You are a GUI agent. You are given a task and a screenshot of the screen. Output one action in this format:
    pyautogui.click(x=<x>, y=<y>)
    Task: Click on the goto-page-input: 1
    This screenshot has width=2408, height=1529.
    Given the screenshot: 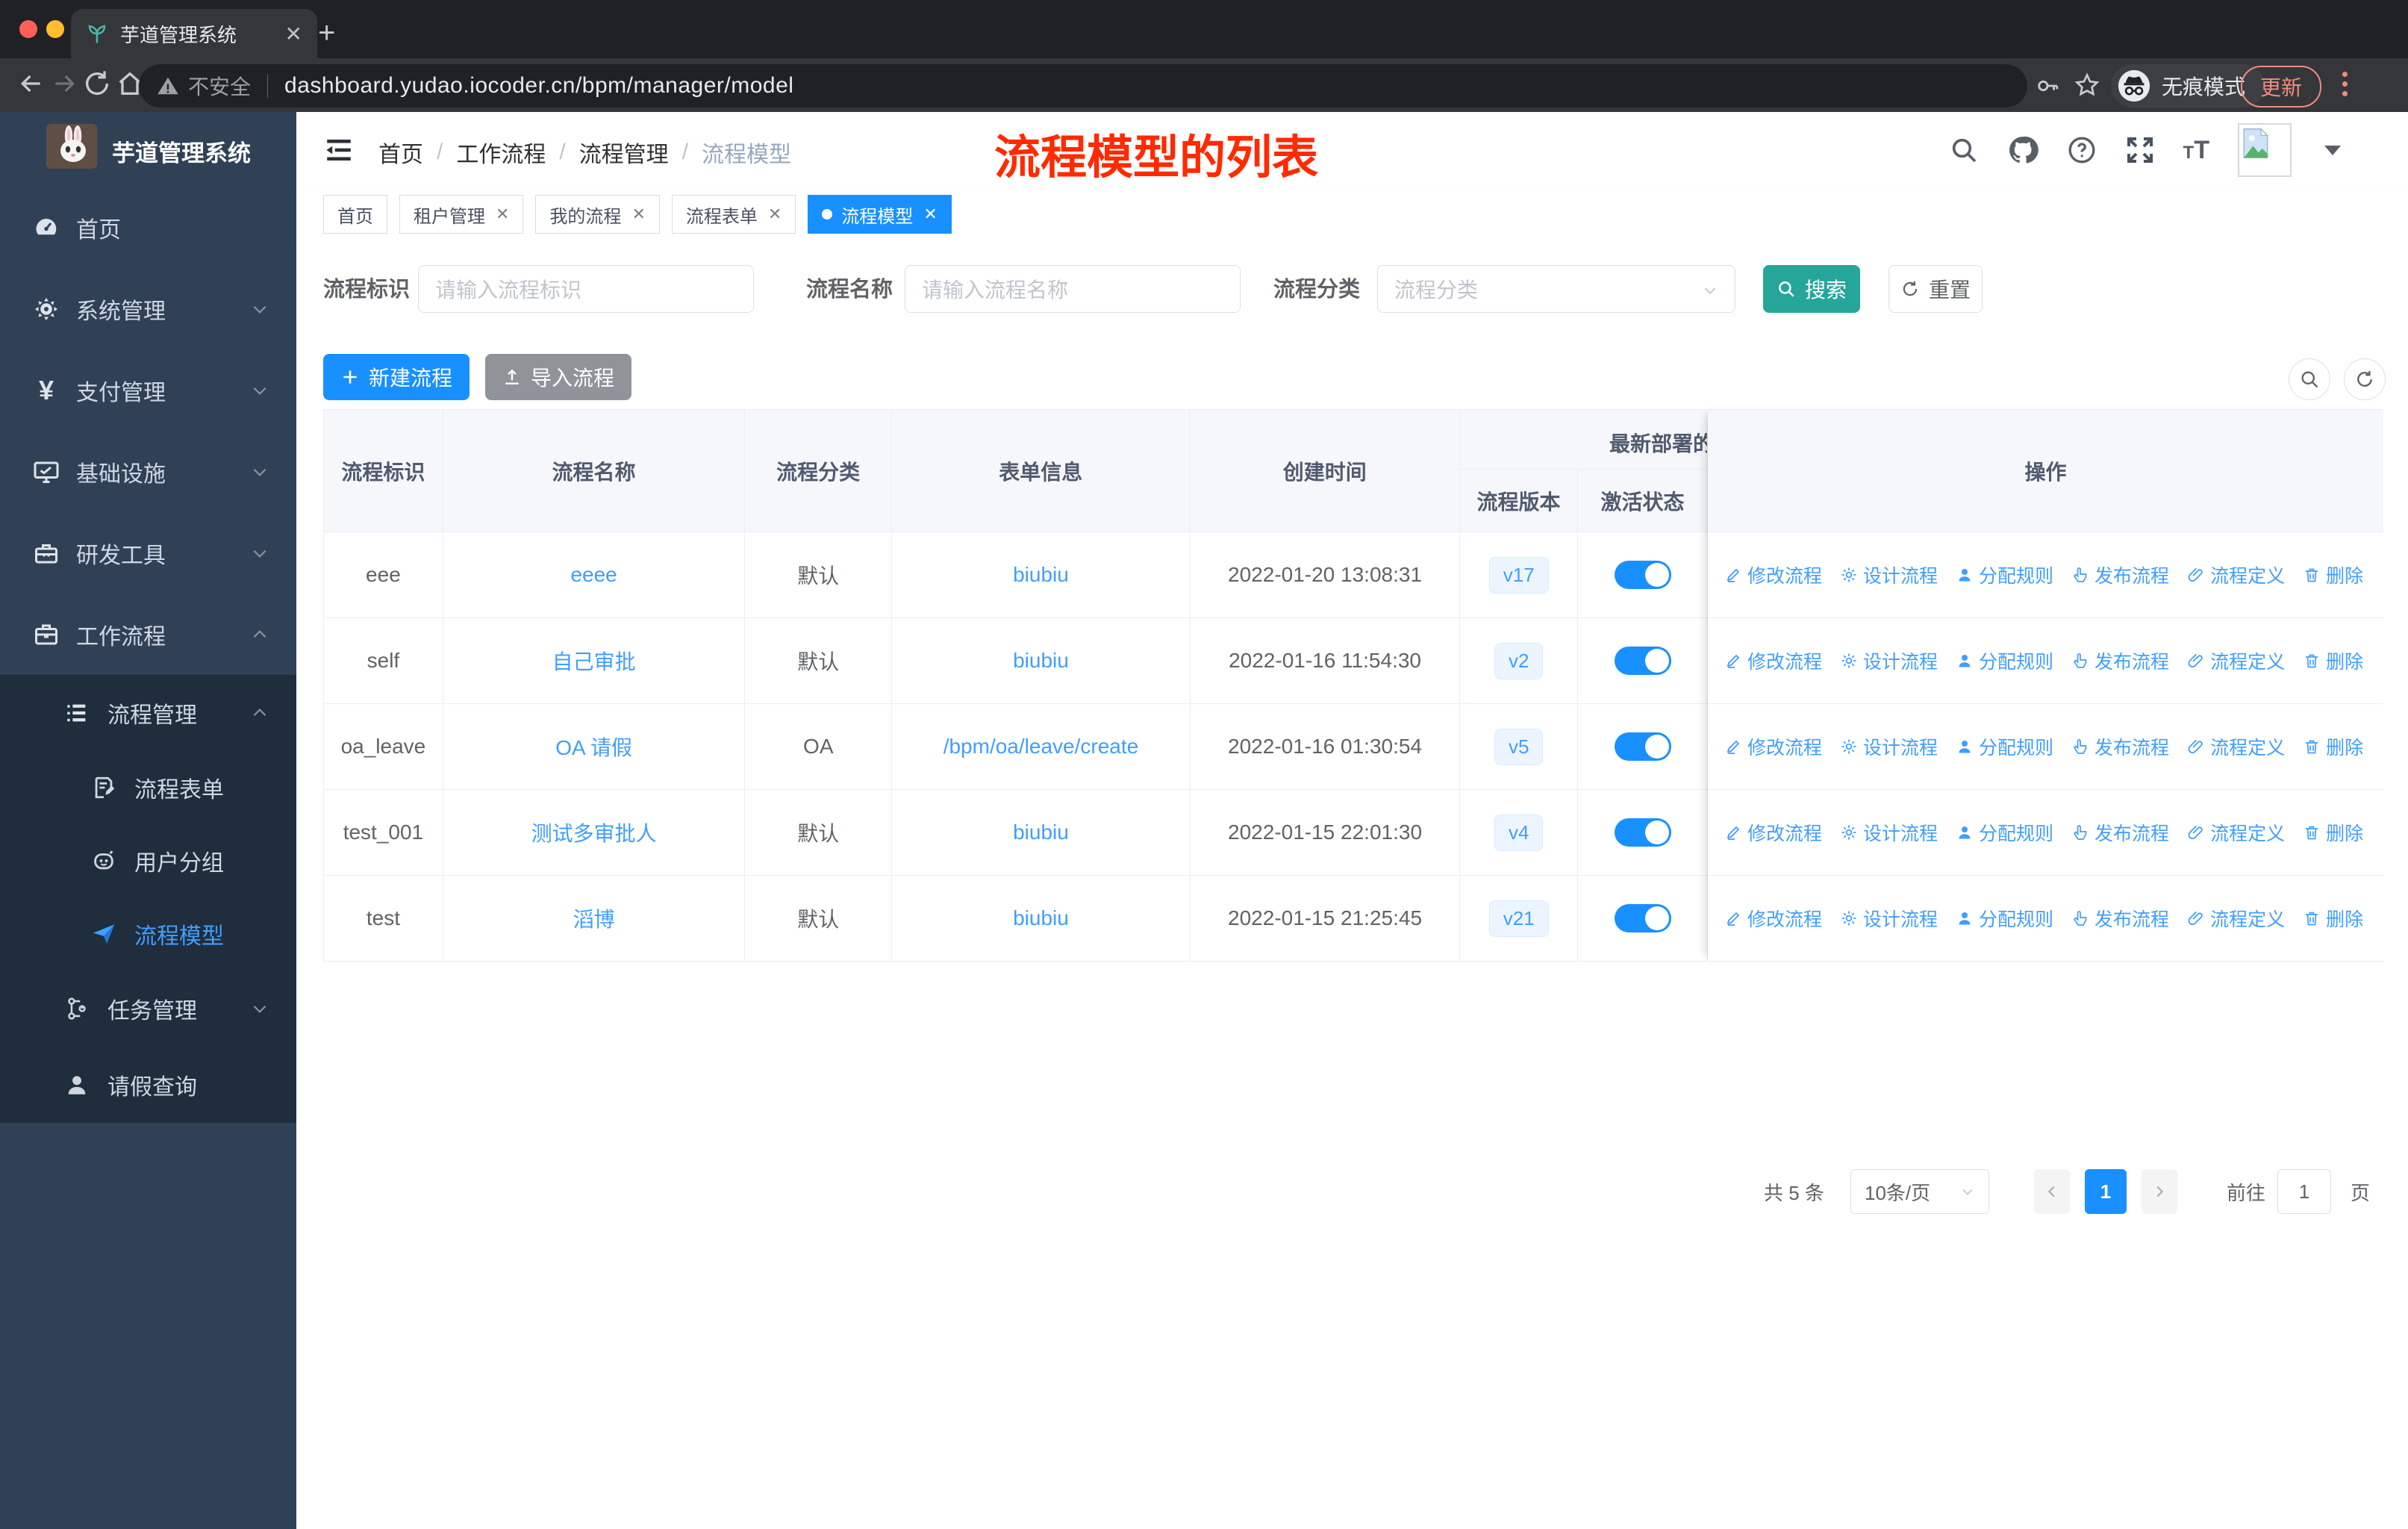 What is the action you would take?
    pyautogui.click(x=2304, y=1191)
    